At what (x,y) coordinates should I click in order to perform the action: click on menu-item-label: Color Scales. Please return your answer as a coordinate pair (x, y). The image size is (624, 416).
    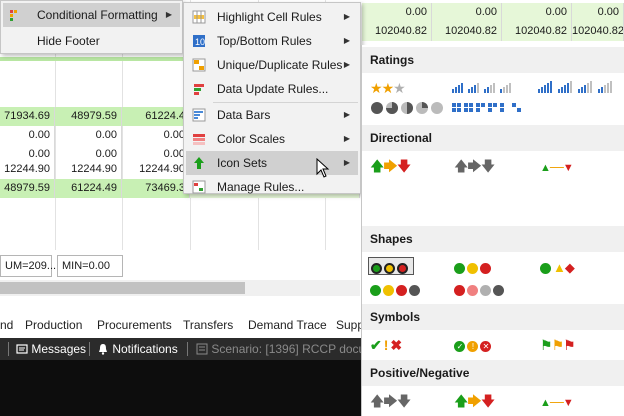
    Looking at the image, I should click on (251, 139).